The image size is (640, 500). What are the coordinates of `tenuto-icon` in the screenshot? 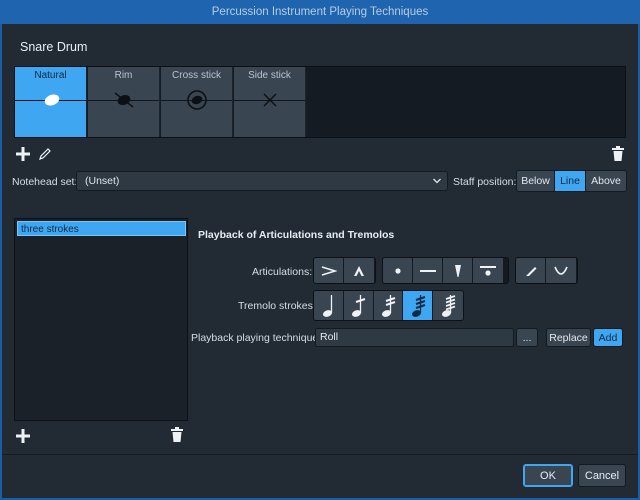 It's located at (428, 270).